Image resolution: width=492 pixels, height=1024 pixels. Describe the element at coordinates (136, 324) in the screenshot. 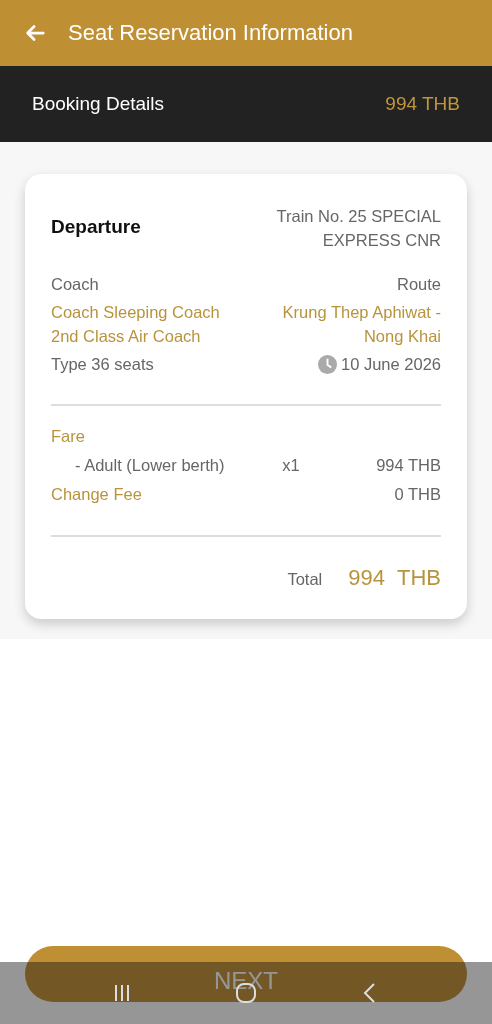

I see `coach-value: Coach Sleeping Coach 2nd Class Air Coach` at that location.